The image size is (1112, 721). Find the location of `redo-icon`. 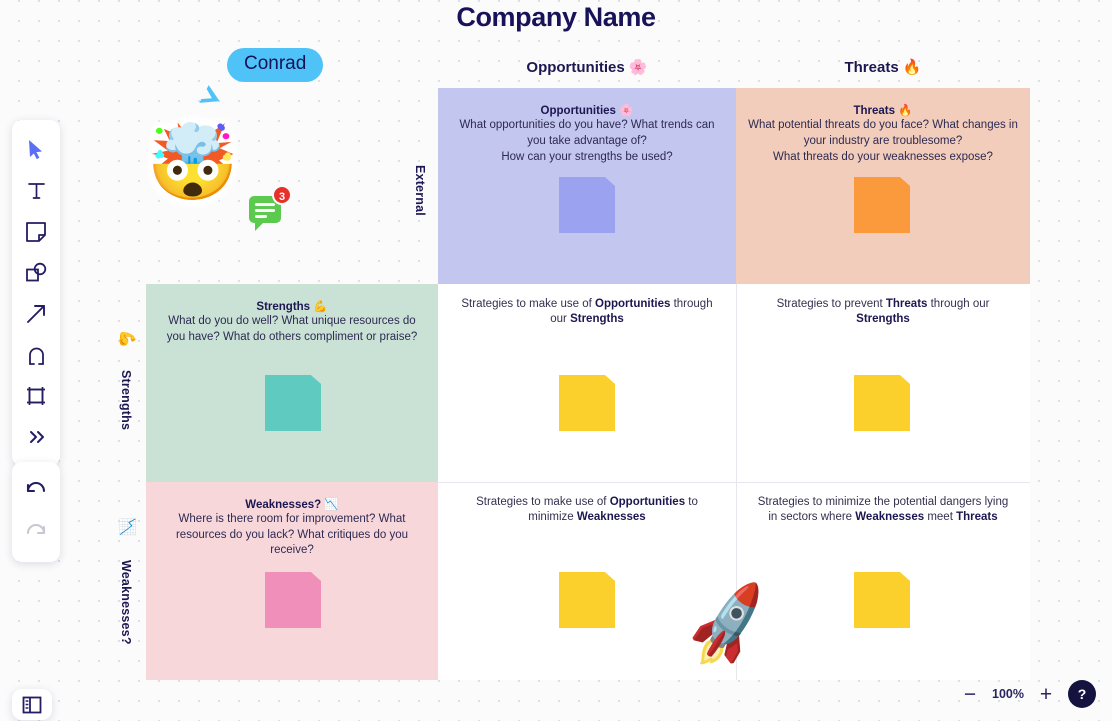

redo-icon is located at coordinates (36, 533).